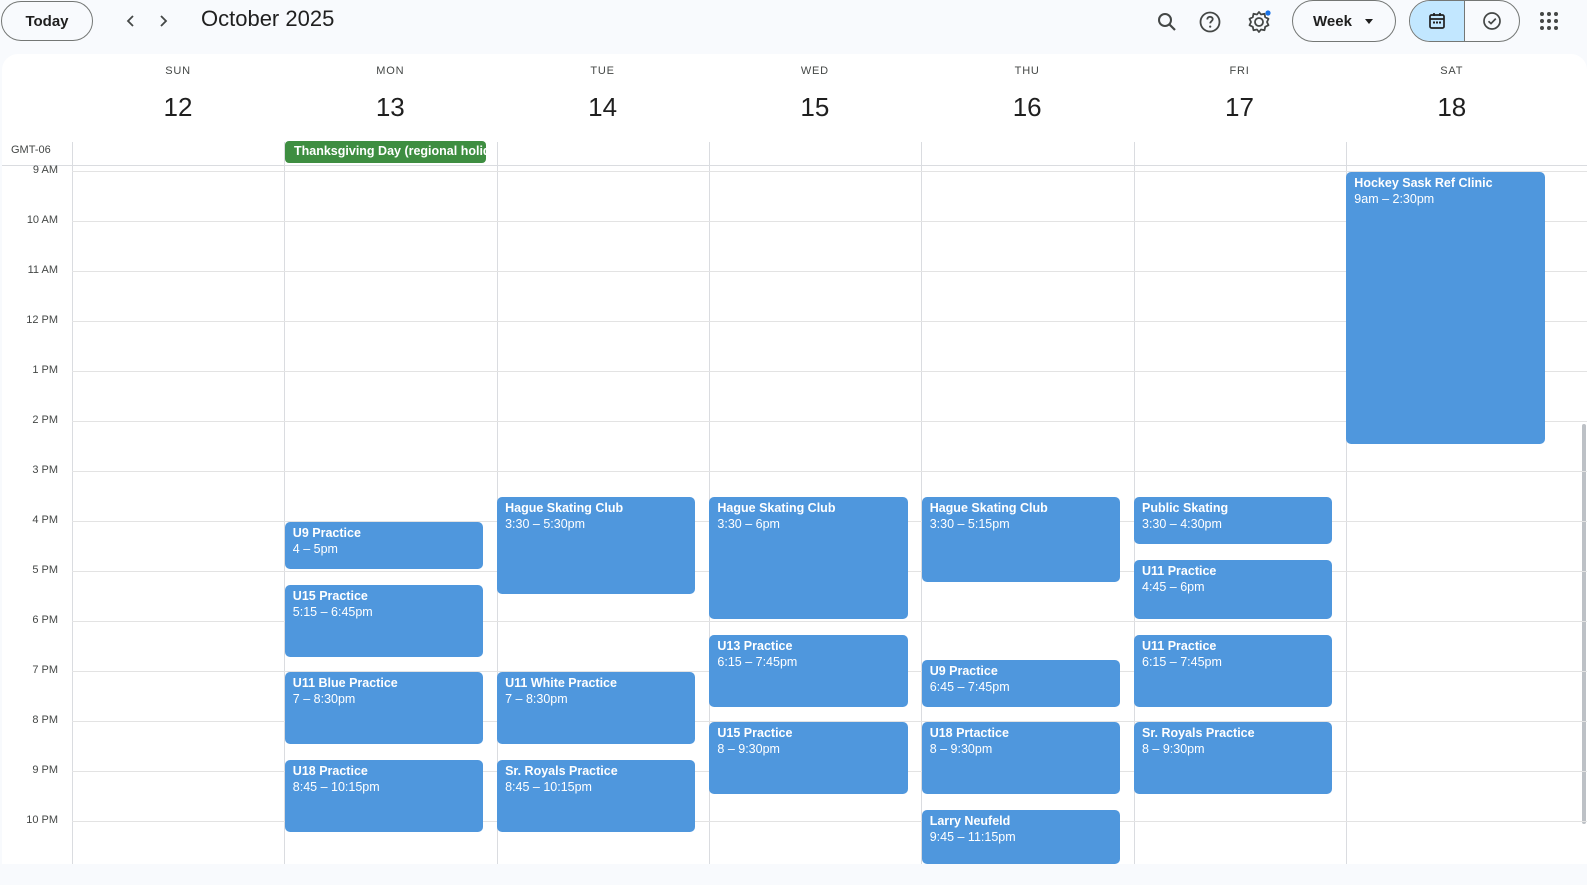 The height and width of the screenshot is (885, 1587). I want to click on event-time: 4:45 – 6pm, so click(1173, 586).